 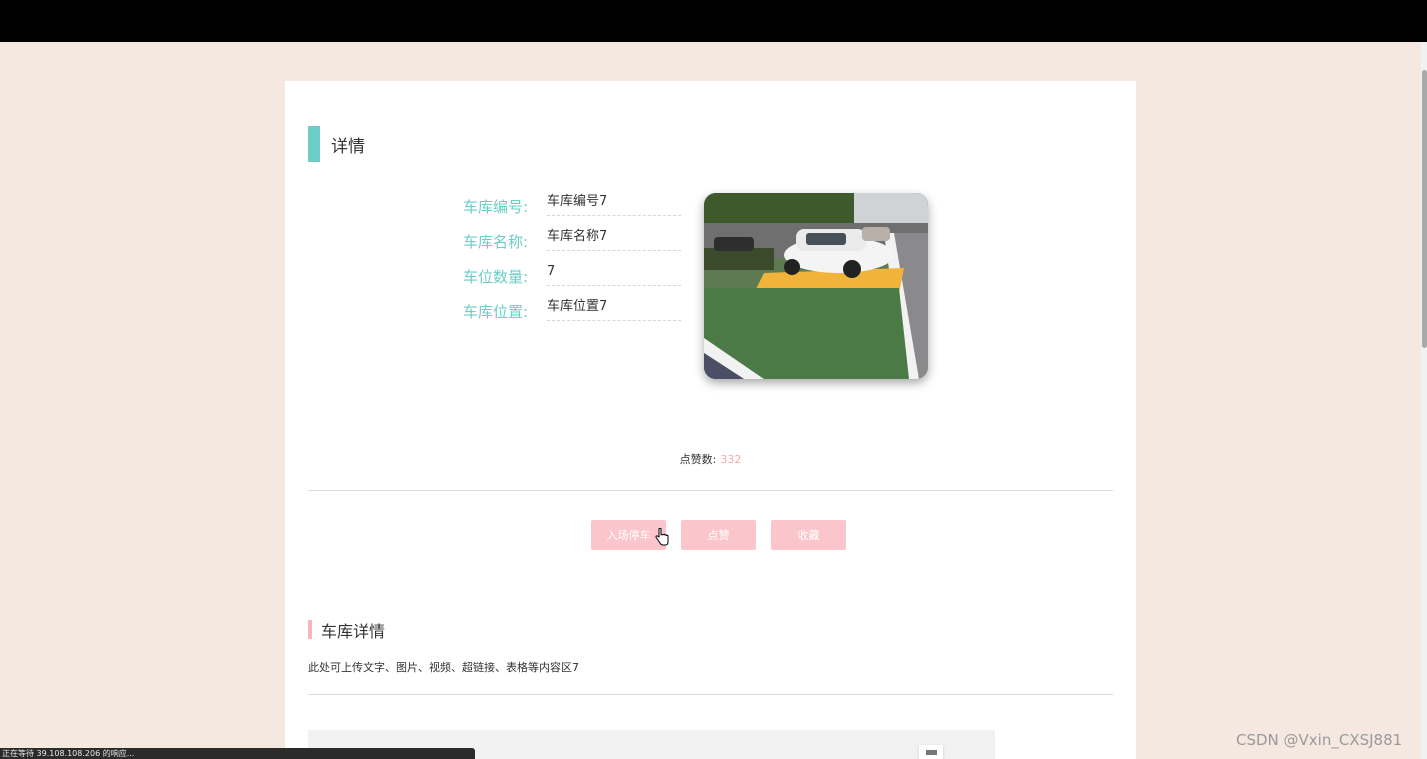 I want to click on garage-detail-title: 车库详情, so click(x=353, y=631).